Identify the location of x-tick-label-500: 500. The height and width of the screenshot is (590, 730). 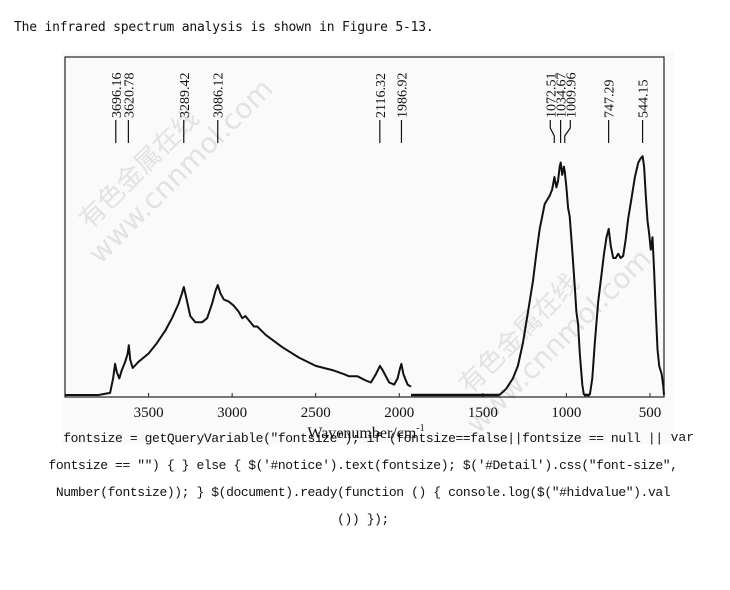
(650, 413).